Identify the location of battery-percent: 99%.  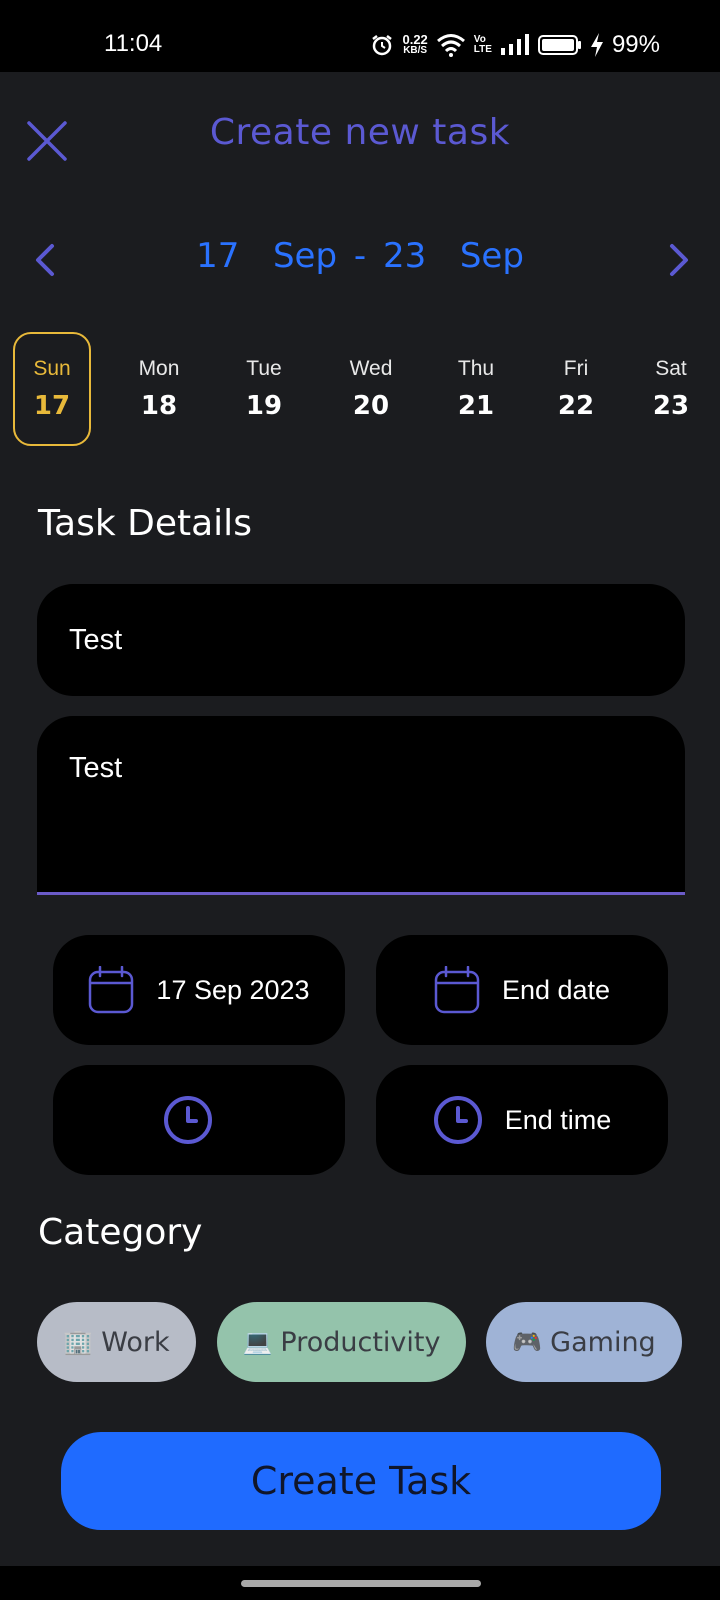
(635, 44).